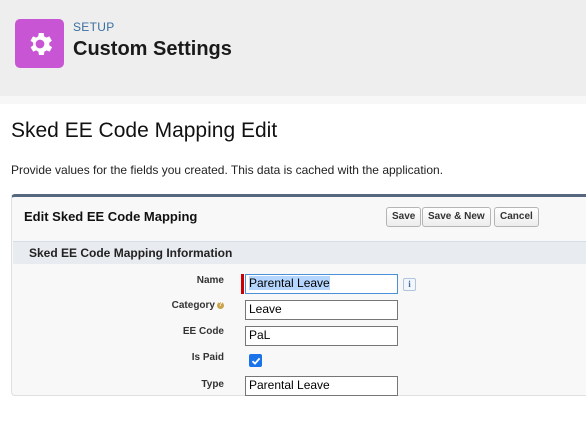 This screenshot has width=586, height=435. What do you see at coordinates (321, 386) in the screenshot?
I see `type-input: Parental Leave` at bounding box center [321, 386].